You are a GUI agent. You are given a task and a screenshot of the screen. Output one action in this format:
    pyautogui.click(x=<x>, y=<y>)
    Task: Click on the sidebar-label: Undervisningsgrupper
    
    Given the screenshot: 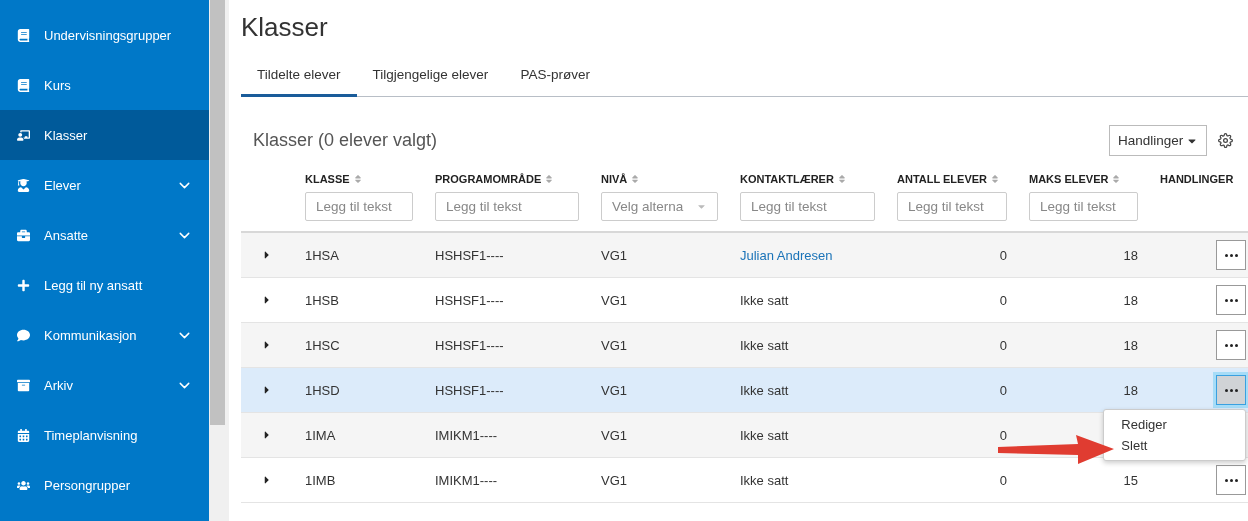 What is the action you would take?
    pyautogui.click(x=108, y=35)
    